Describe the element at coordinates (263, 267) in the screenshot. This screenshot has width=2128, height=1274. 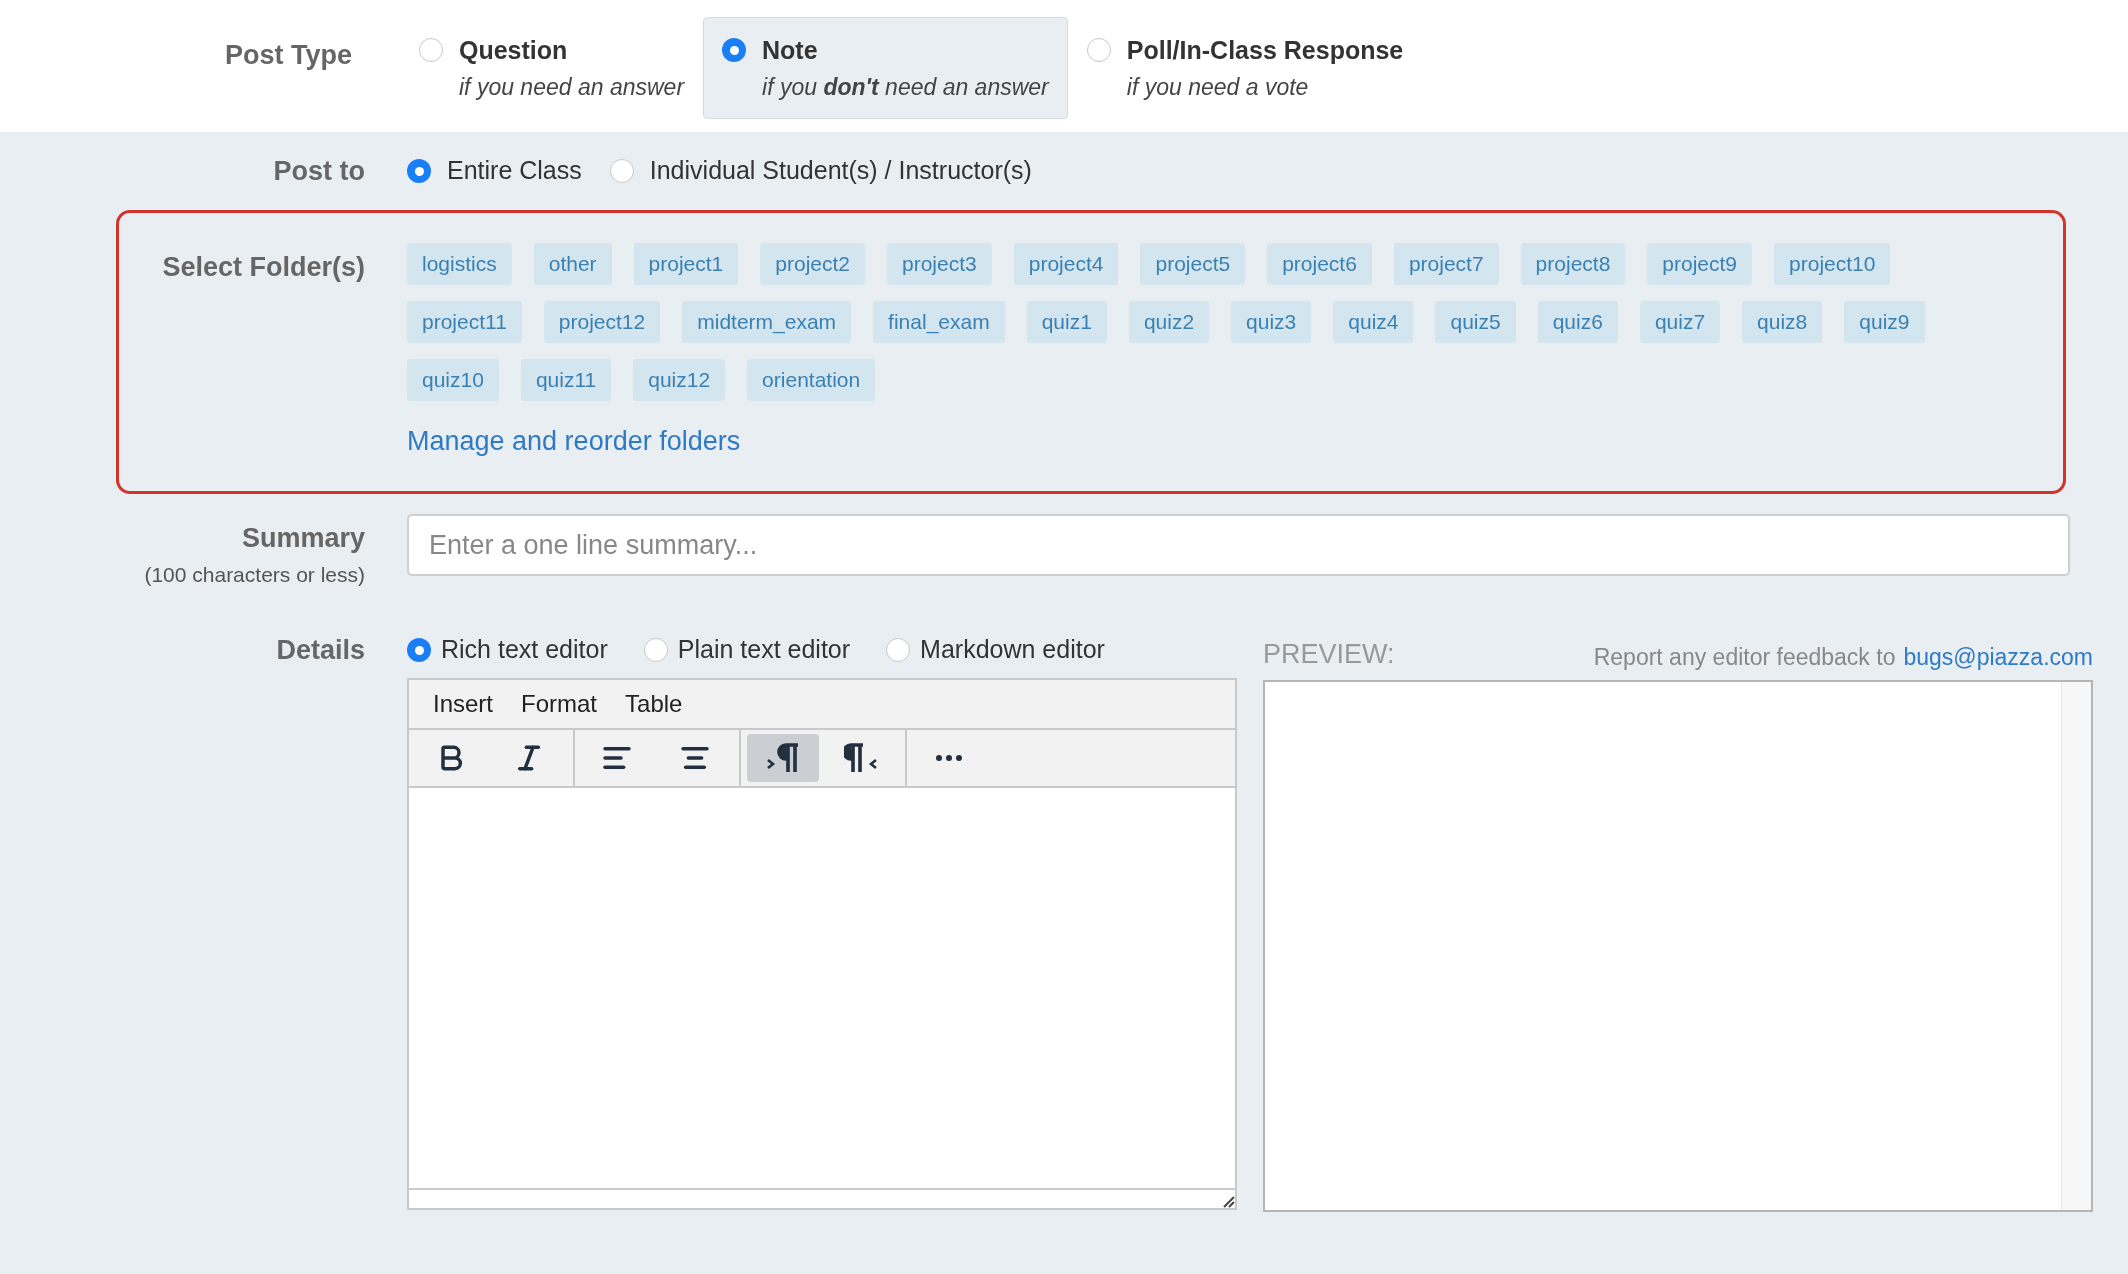
I see `field-label: Select Folder(s)` at that location.